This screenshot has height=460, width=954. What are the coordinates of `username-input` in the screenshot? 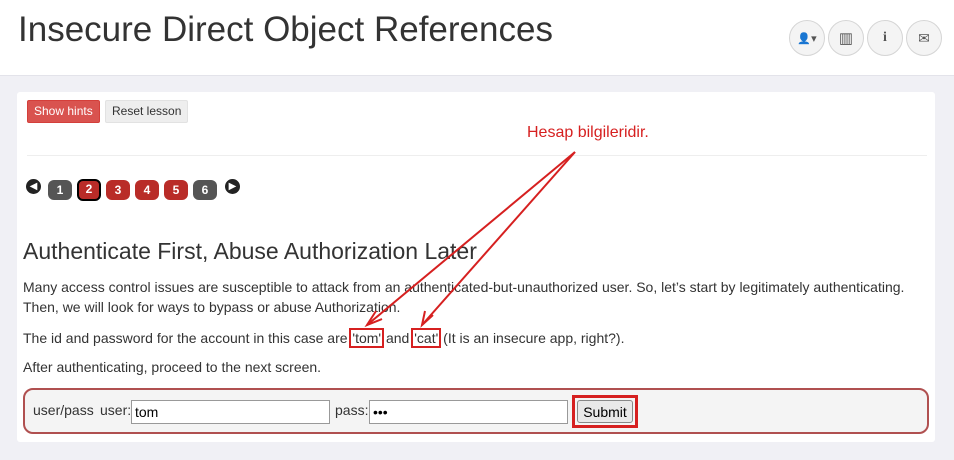 It's located at (230, 412).